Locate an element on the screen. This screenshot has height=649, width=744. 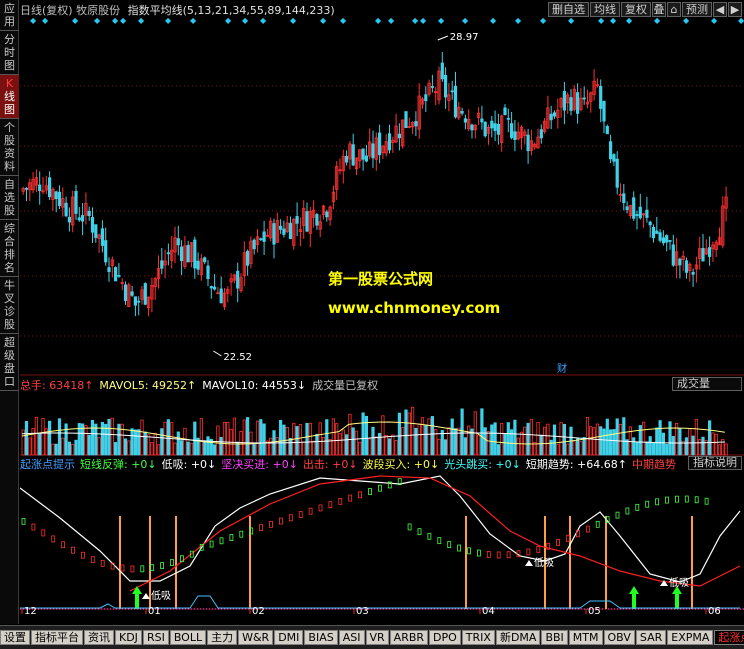
buy-arrow-head is located at coordinates (137, 590).